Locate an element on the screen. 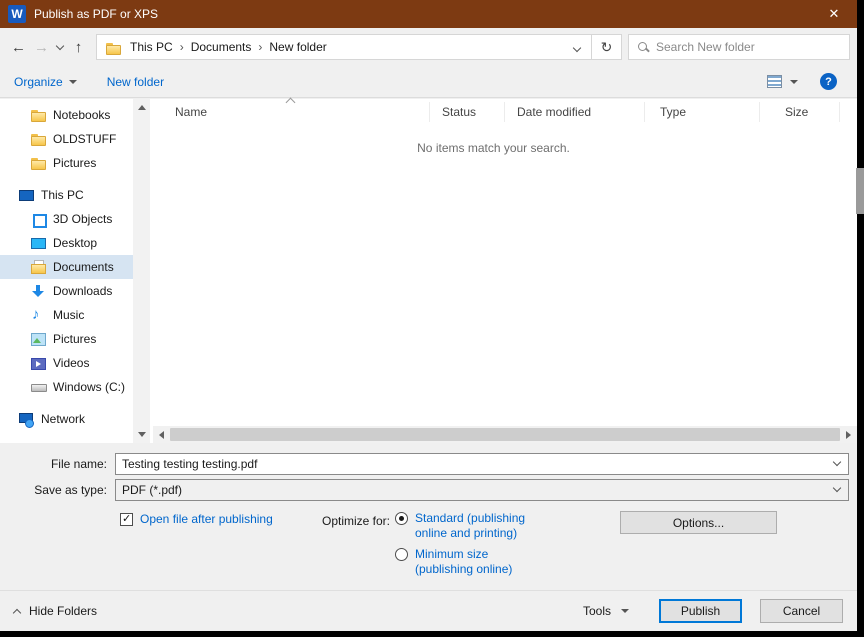 This screenshot has width=864, height=637. scroll-up-icon is located at coordinates (142, 107).